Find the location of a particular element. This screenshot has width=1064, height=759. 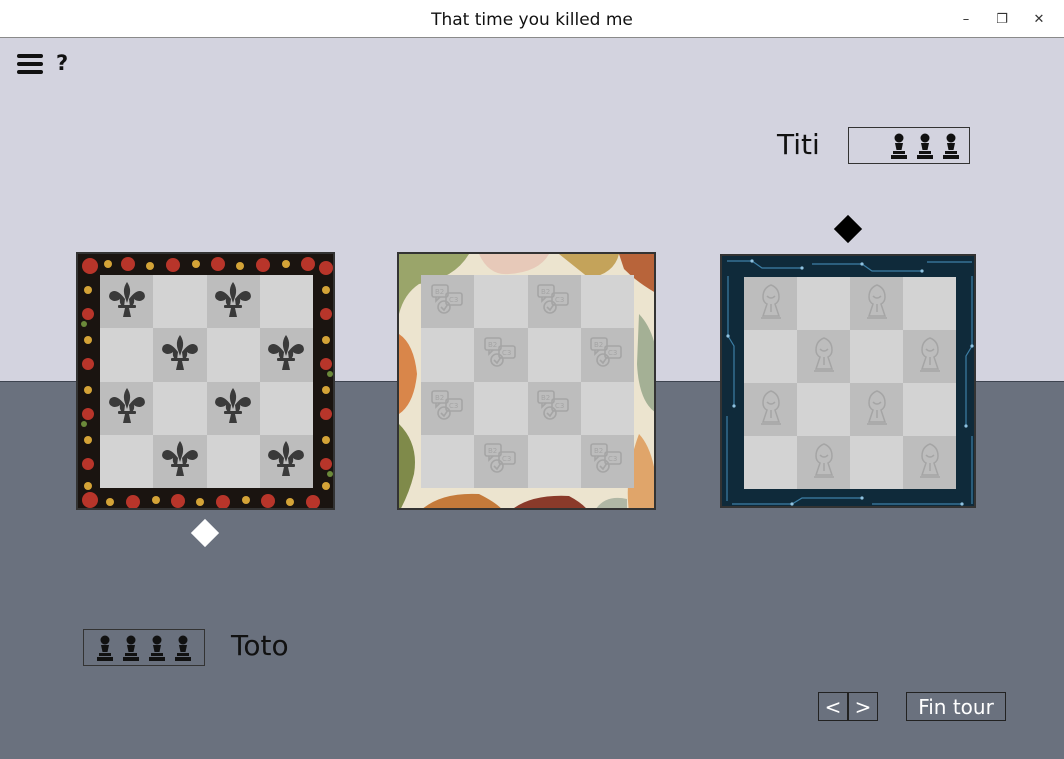

window-title: That time you killed me is located at coordinates (532, 20).